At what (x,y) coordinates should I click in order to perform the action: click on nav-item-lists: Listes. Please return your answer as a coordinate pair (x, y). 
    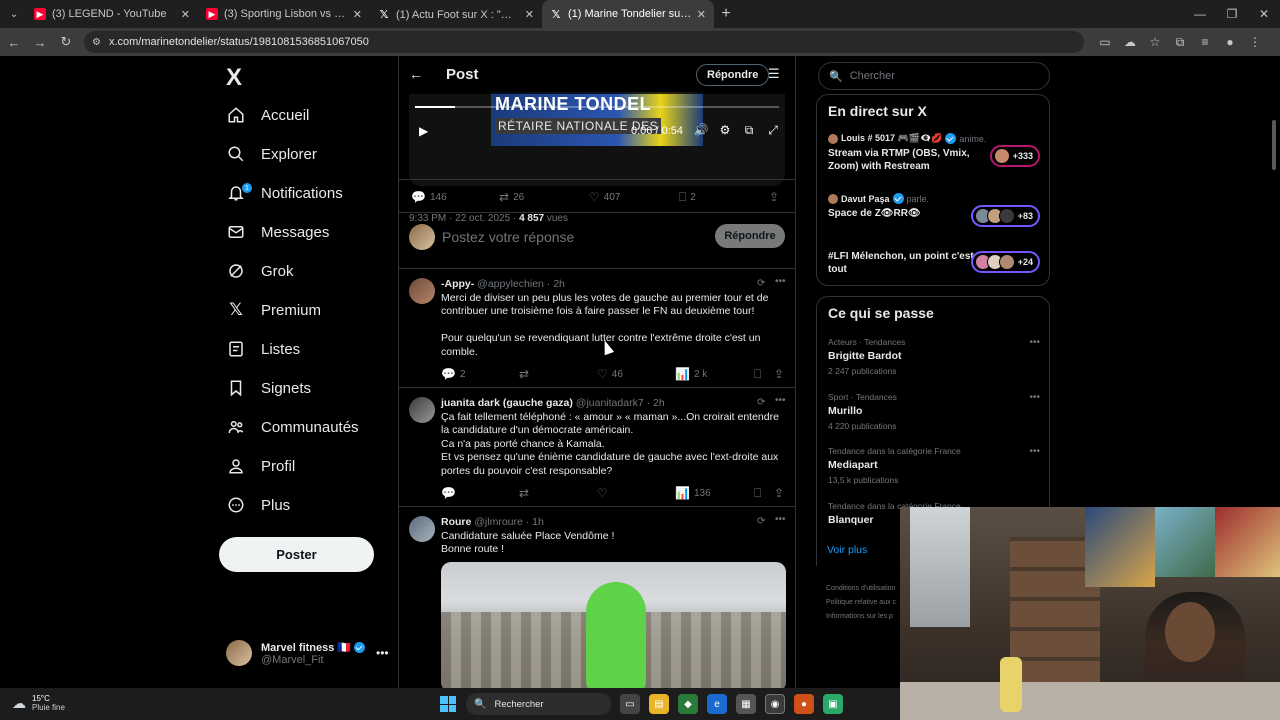
    Looking at the image, I should click on (263, 349).